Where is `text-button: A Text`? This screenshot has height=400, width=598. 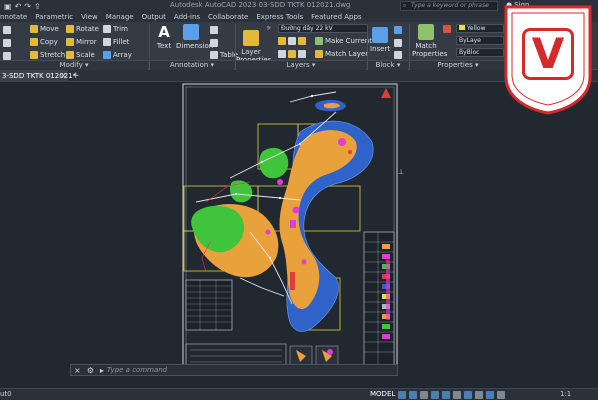 text-button: A Text is located at coordinates (164, 37).